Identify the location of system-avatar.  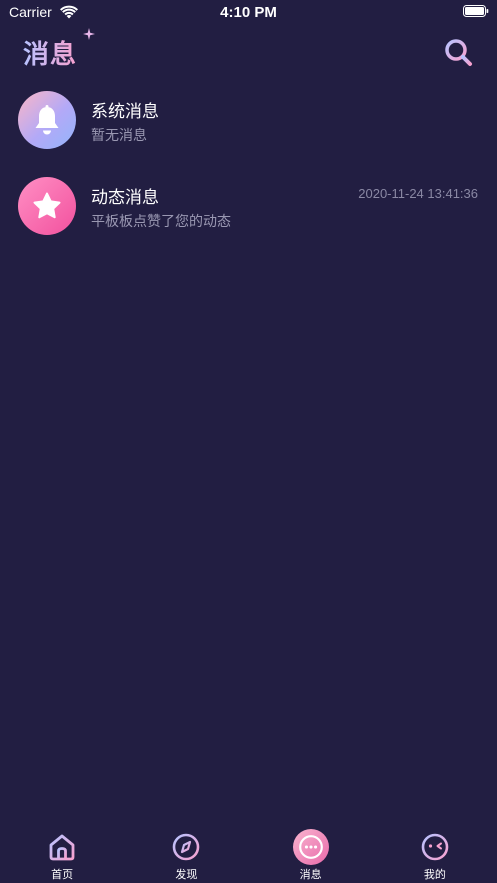
(47, 120).